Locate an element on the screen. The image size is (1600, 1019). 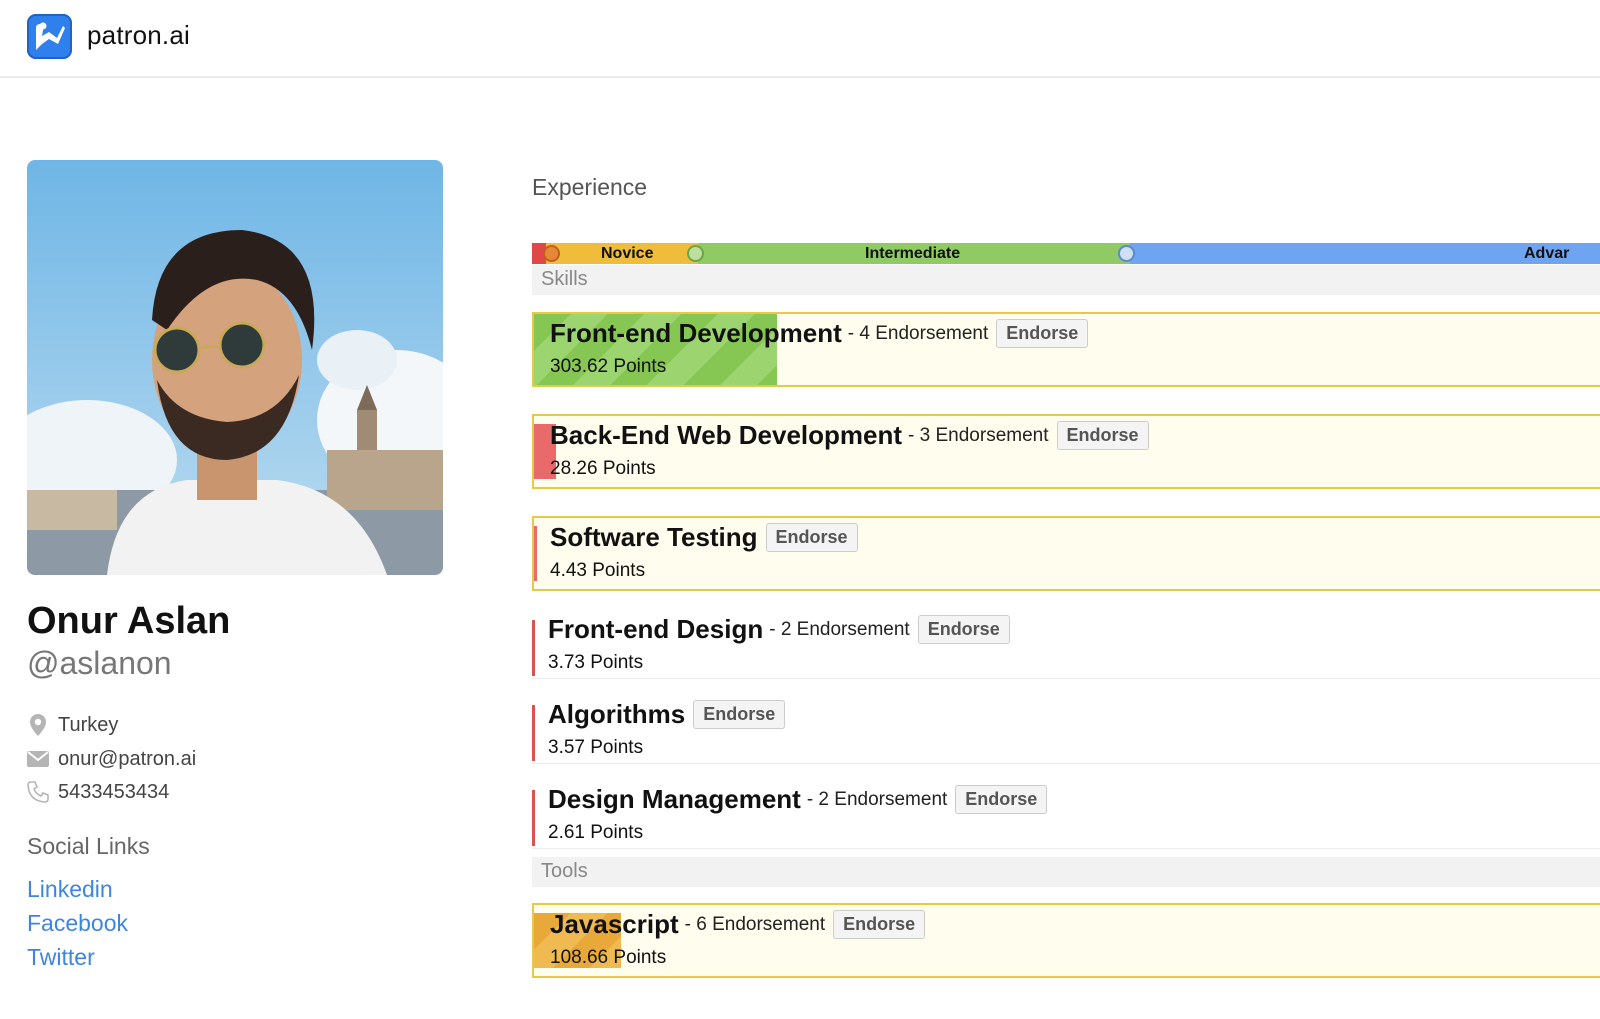
phone-icon is located at coordinates (38, 792).